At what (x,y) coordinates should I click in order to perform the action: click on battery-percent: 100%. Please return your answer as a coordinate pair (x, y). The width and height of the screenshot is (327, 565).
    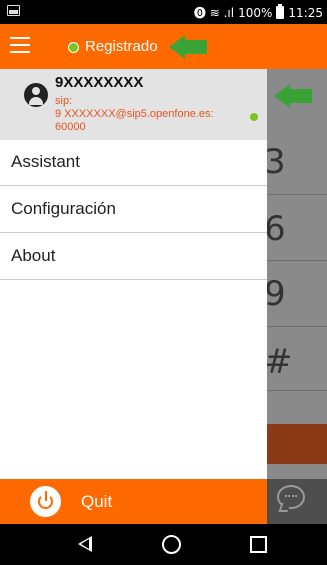
    Looking at the image, I should click on (255, 12).